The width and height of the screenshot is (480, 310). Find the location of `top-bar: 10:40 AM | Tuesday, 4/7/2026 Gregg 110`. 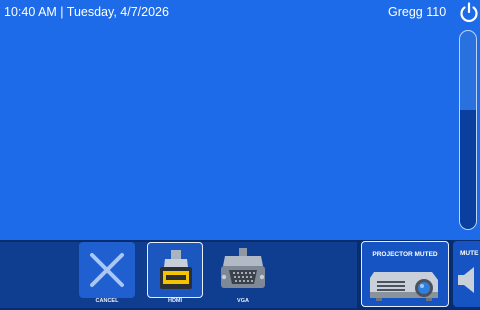

top-bar: 10:40 AM | Tuesday, 4/7/2026 Gregg 110 is located at coordinates (240, 13).